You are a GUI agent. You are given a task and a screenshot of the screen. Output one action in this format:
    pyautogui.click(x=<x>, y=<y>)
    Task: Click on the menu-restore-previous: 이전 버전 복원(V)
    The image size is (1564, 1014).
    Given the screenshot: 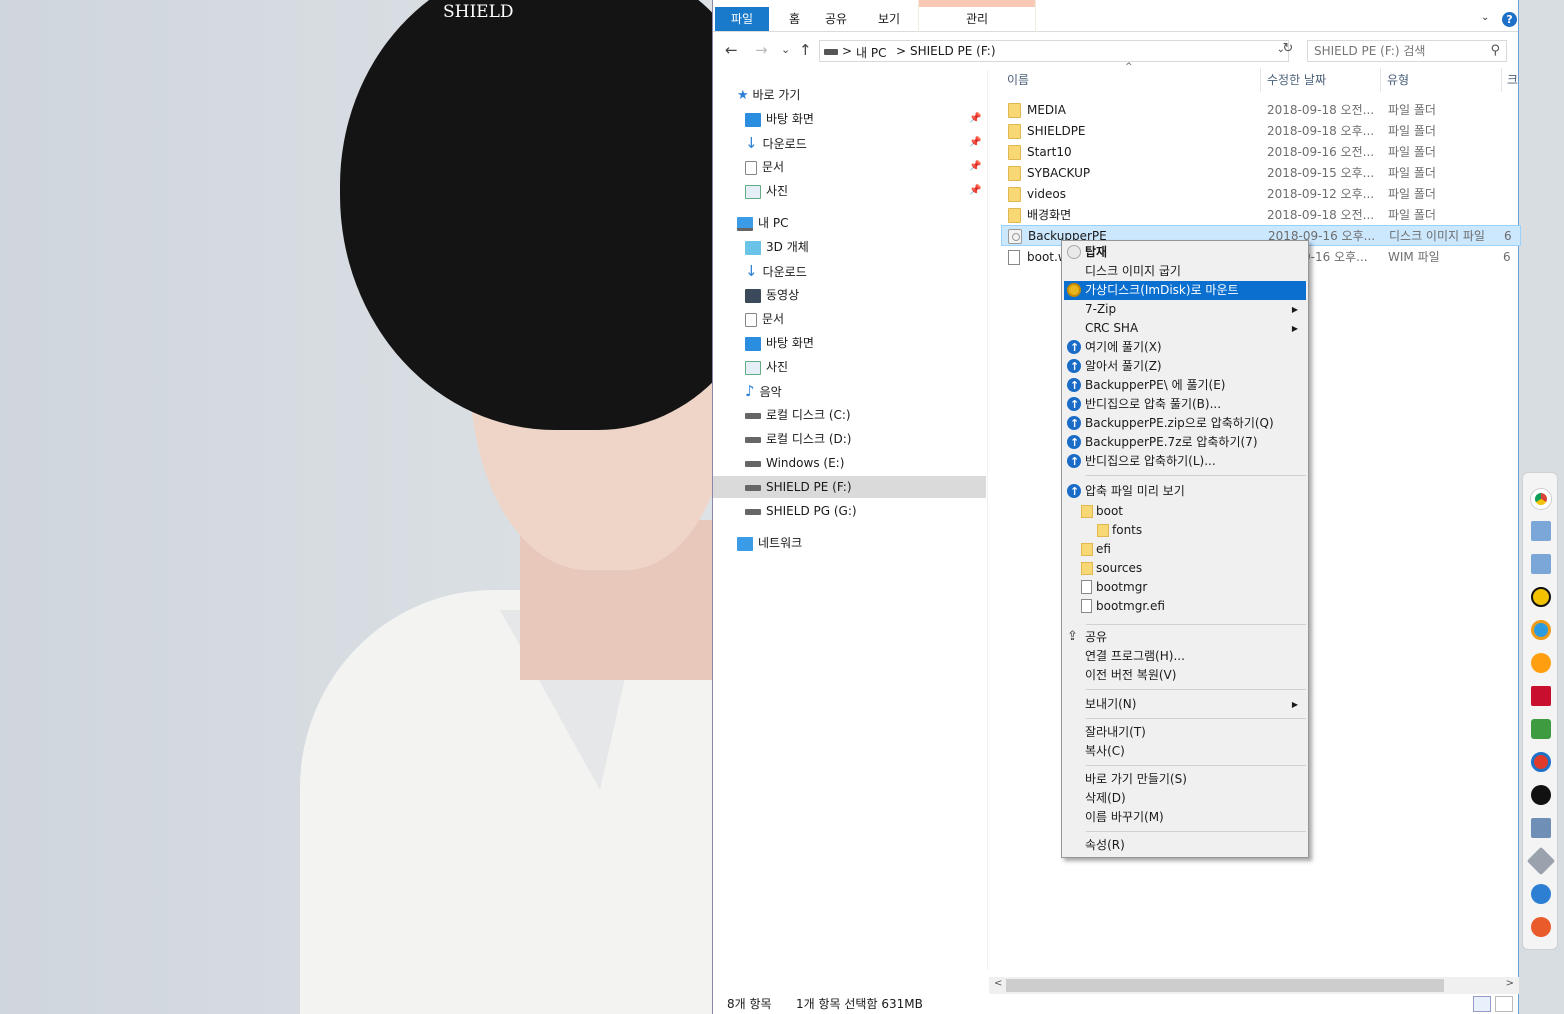 What is the action you would take?
    pyautogui.click(x=1185, y=675)
    